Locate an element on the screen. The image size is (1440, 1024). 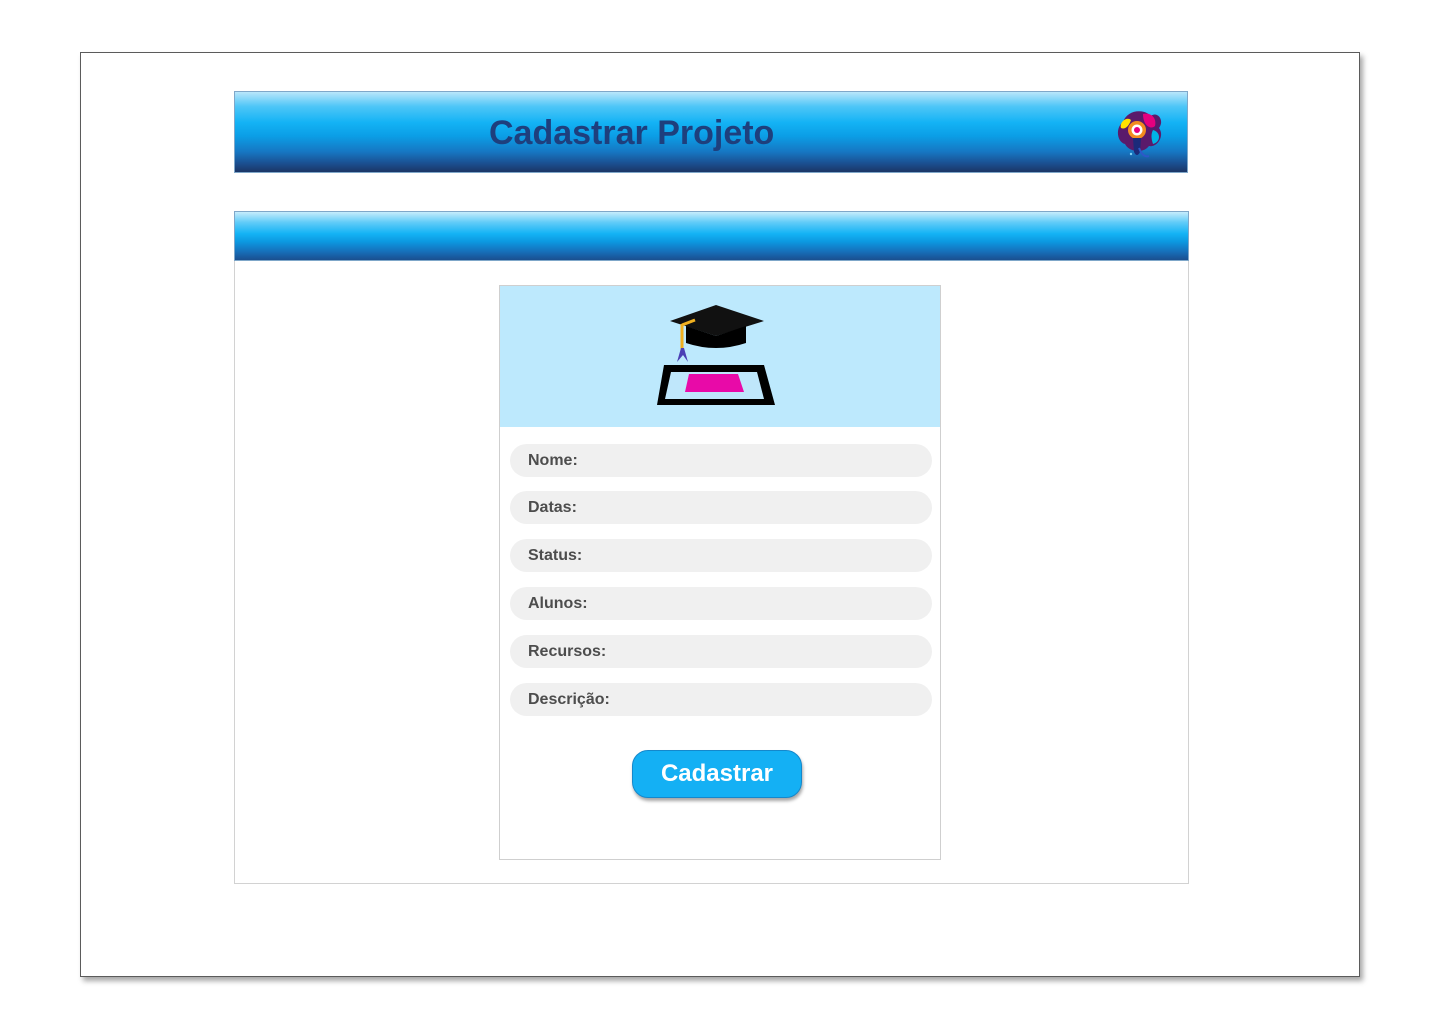
description-field: Descrição: is located at coordinates (721, 699).